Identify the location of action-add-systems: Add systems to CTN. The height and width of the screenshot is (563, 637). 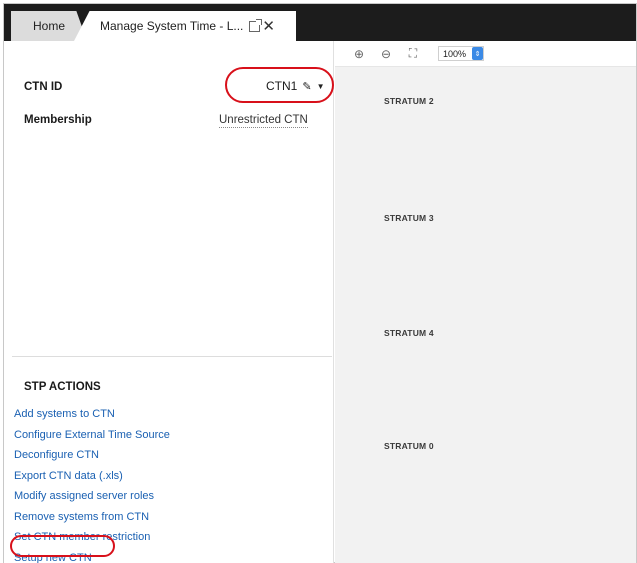
(92, 414).